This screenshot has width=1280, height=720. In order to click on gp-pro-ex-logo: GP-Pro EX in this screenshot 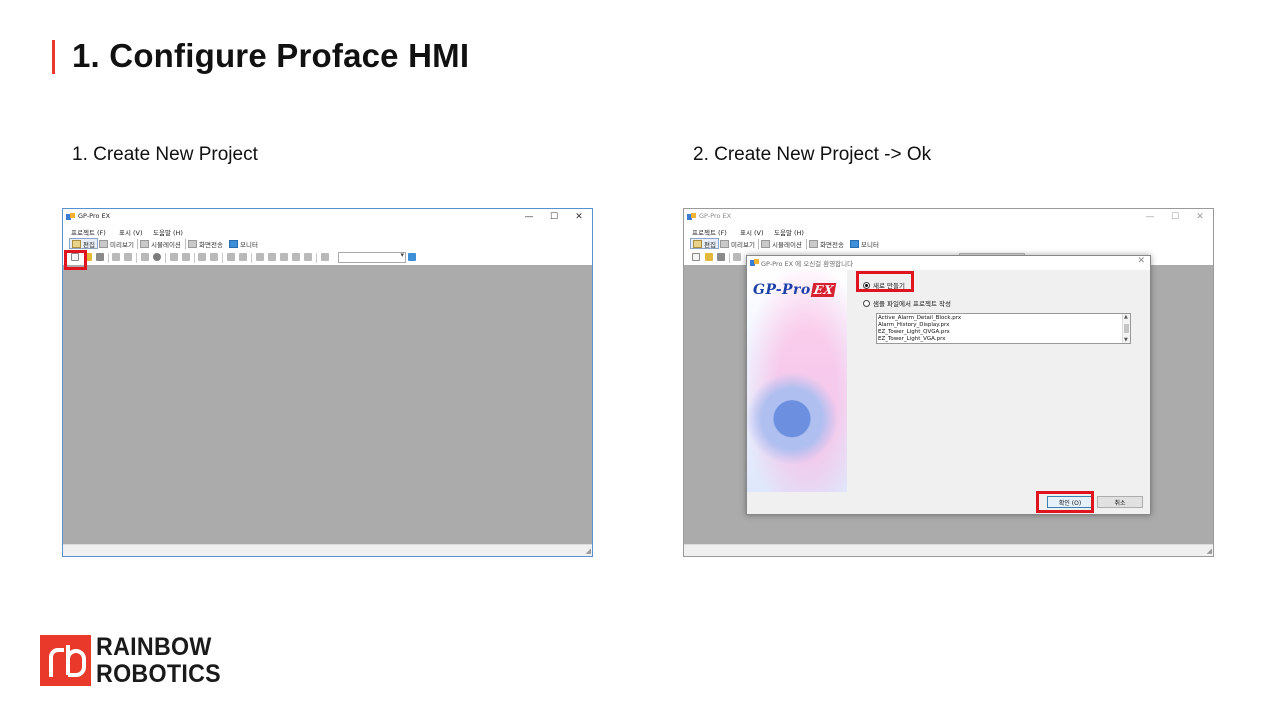, I will do `click(795, 290)`.